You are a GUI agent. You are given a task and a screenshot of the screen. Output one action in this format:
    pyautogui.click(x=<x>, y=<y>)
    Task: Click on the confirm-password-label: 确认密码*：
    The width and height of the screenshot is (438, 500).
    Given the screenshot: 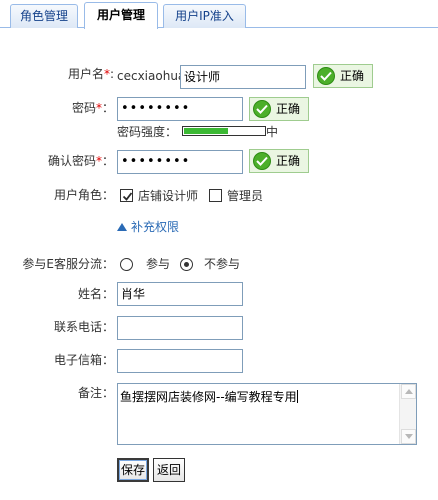 What is the action you would take?
    pyautogui.click(x=80, y=161)
    